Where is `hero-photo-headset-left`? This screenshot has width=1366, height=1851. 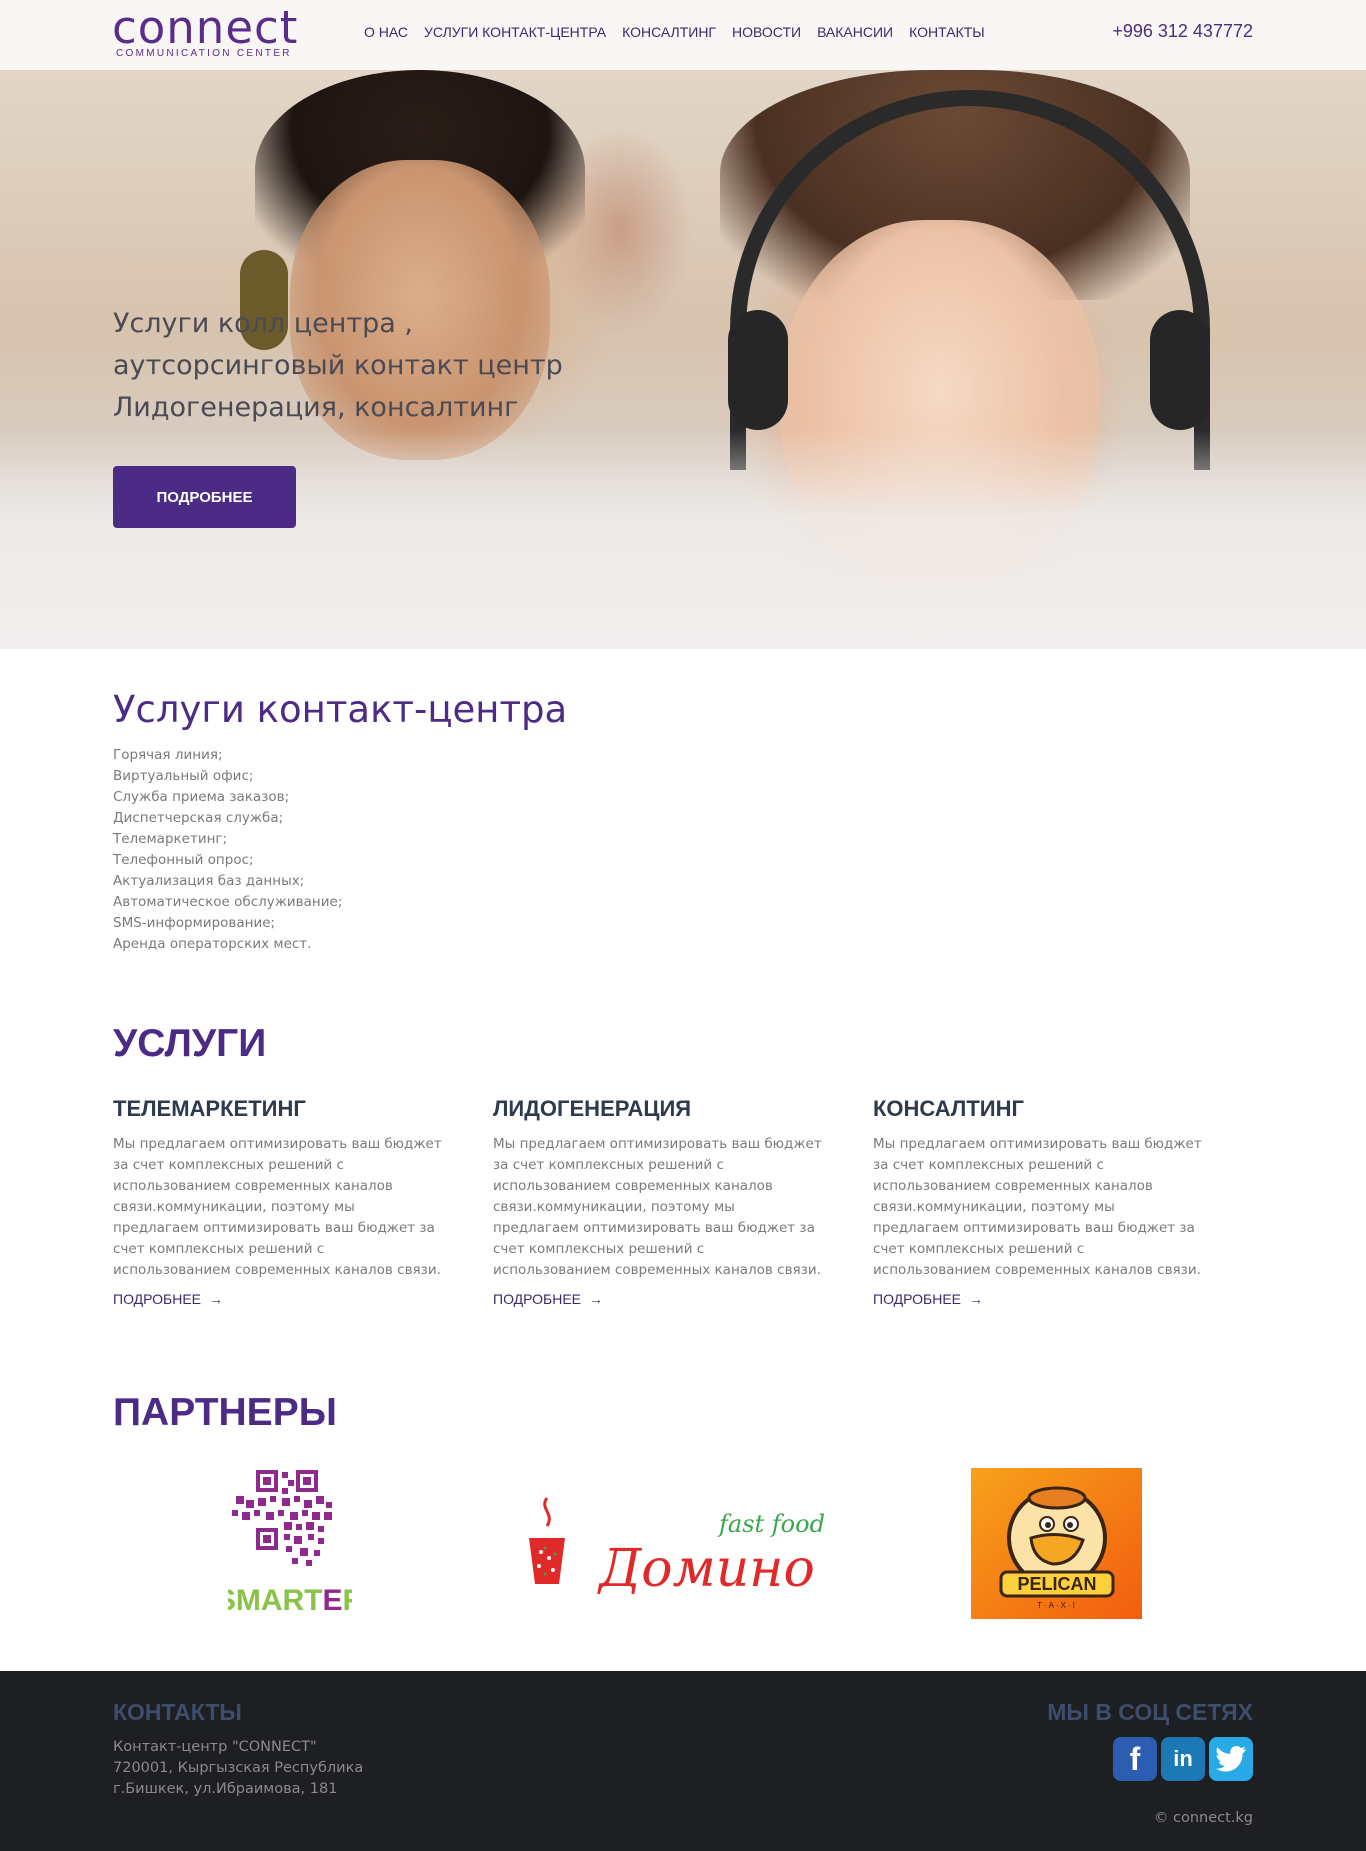
hero-photo-headset-left is located at coordinates (758, 370).